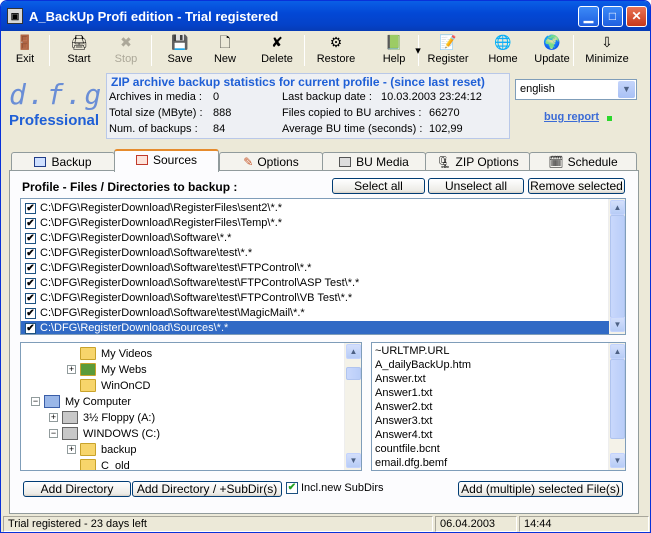 The width and height of the screenshot is (651, 533). What do you see at coordinates (182, 386) in the screenshot?
I see `tree-node: WinOnCD` at bounding box center [182, 386].